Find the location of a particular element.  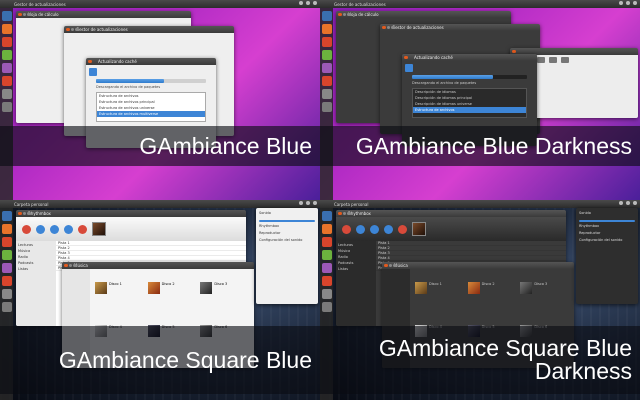

list-item: Estructura de archivos multiverse is located at coordinates (151, 114).